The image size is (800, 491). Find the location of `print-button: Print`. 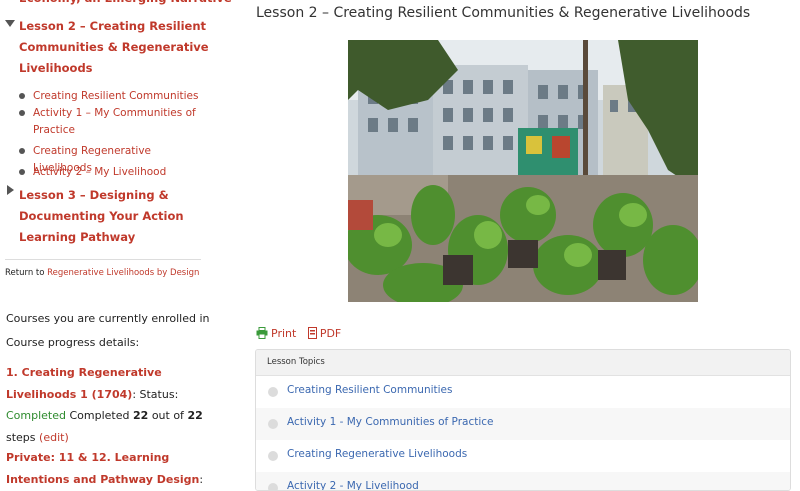

print-button: Print is located at coordinates (276, 334).